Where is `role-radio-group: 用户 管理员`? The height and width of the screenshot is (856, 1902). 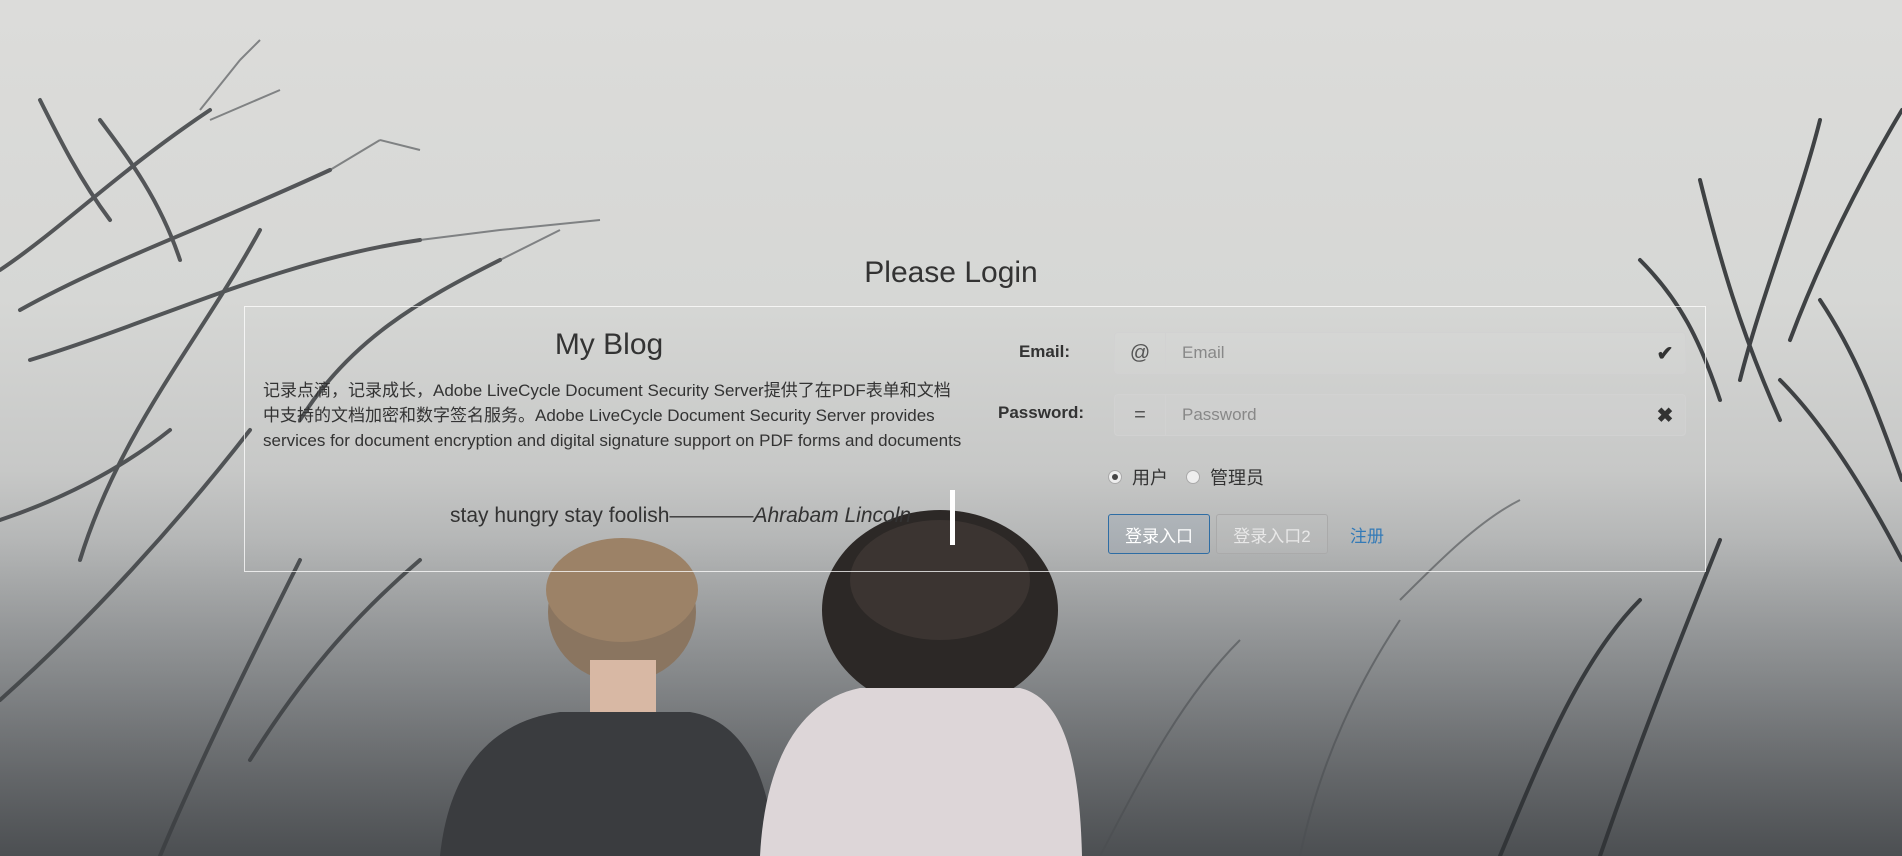
role-radio-group: 用户 管理员 is located at coordinates (1195, 477).